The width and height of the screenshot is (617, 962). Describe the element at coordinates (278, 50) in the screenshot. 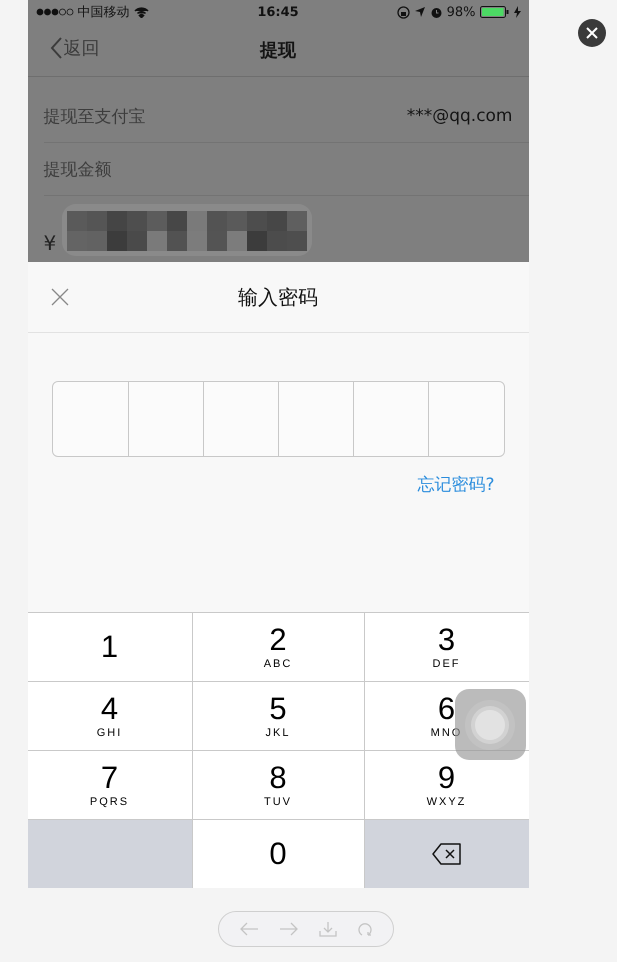

I see `page-title: 提现` at that location.